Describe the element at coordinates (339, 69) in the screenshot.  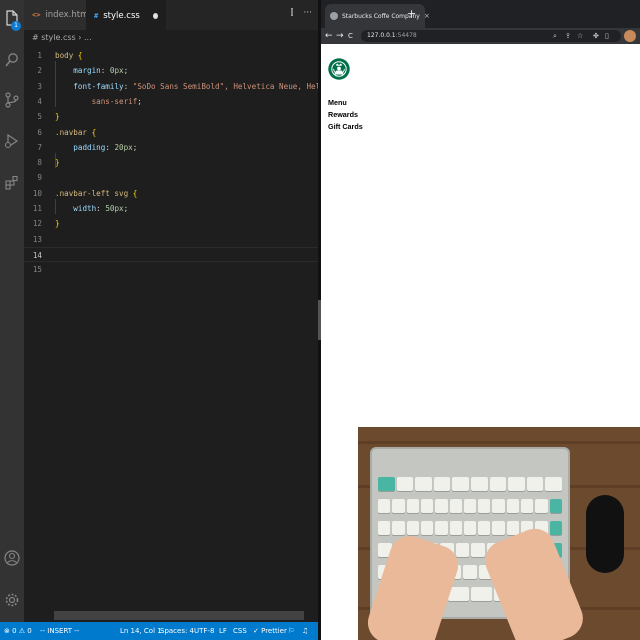
I see `starbucks-logo-icon` at that location.